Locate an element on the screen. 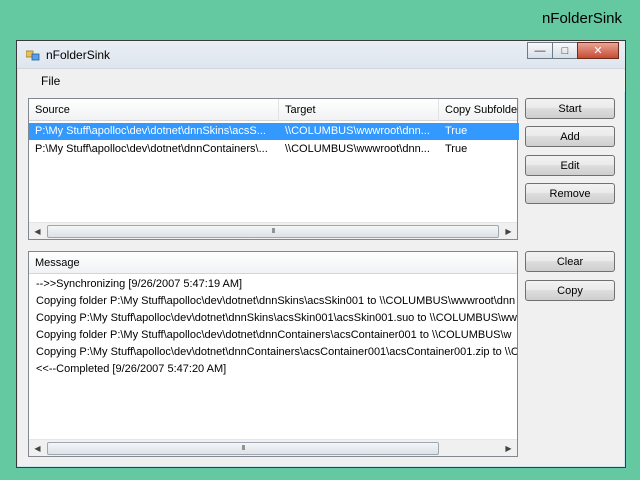 This screenshot has width=640, height=480. app-folder-icon is located at coordinates (33, 55).